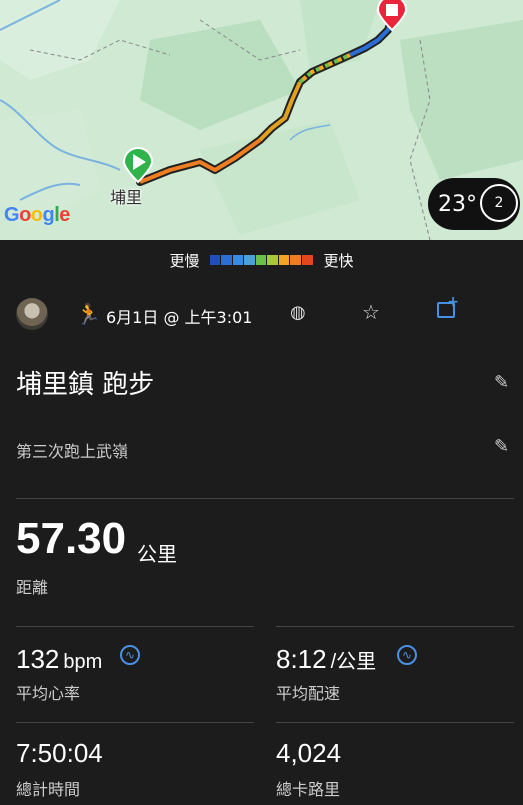  I want to click on activity-title: 埔里鎮 跑步, so click(85, 385).